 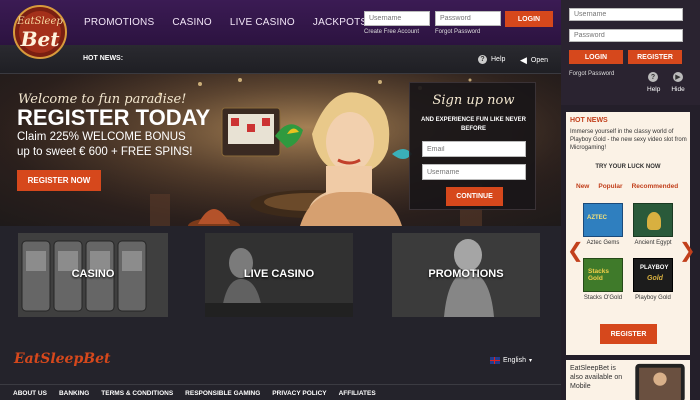 What do you see at coordinates (655, 278) in the screenshot?
I see `game-playboy-gold-art-2: Gold` at bounding box center [655, 278].